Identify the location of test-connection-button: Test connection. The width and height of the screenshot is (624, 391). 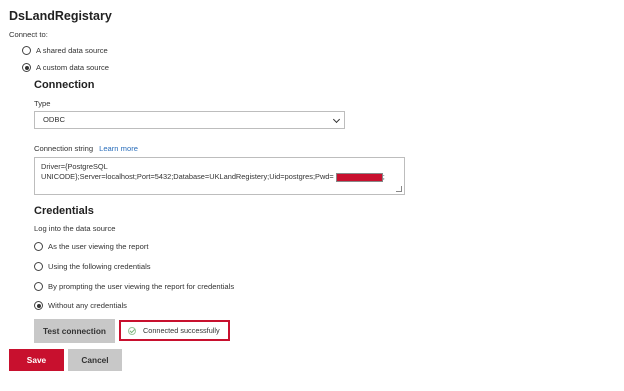
(74, 331).